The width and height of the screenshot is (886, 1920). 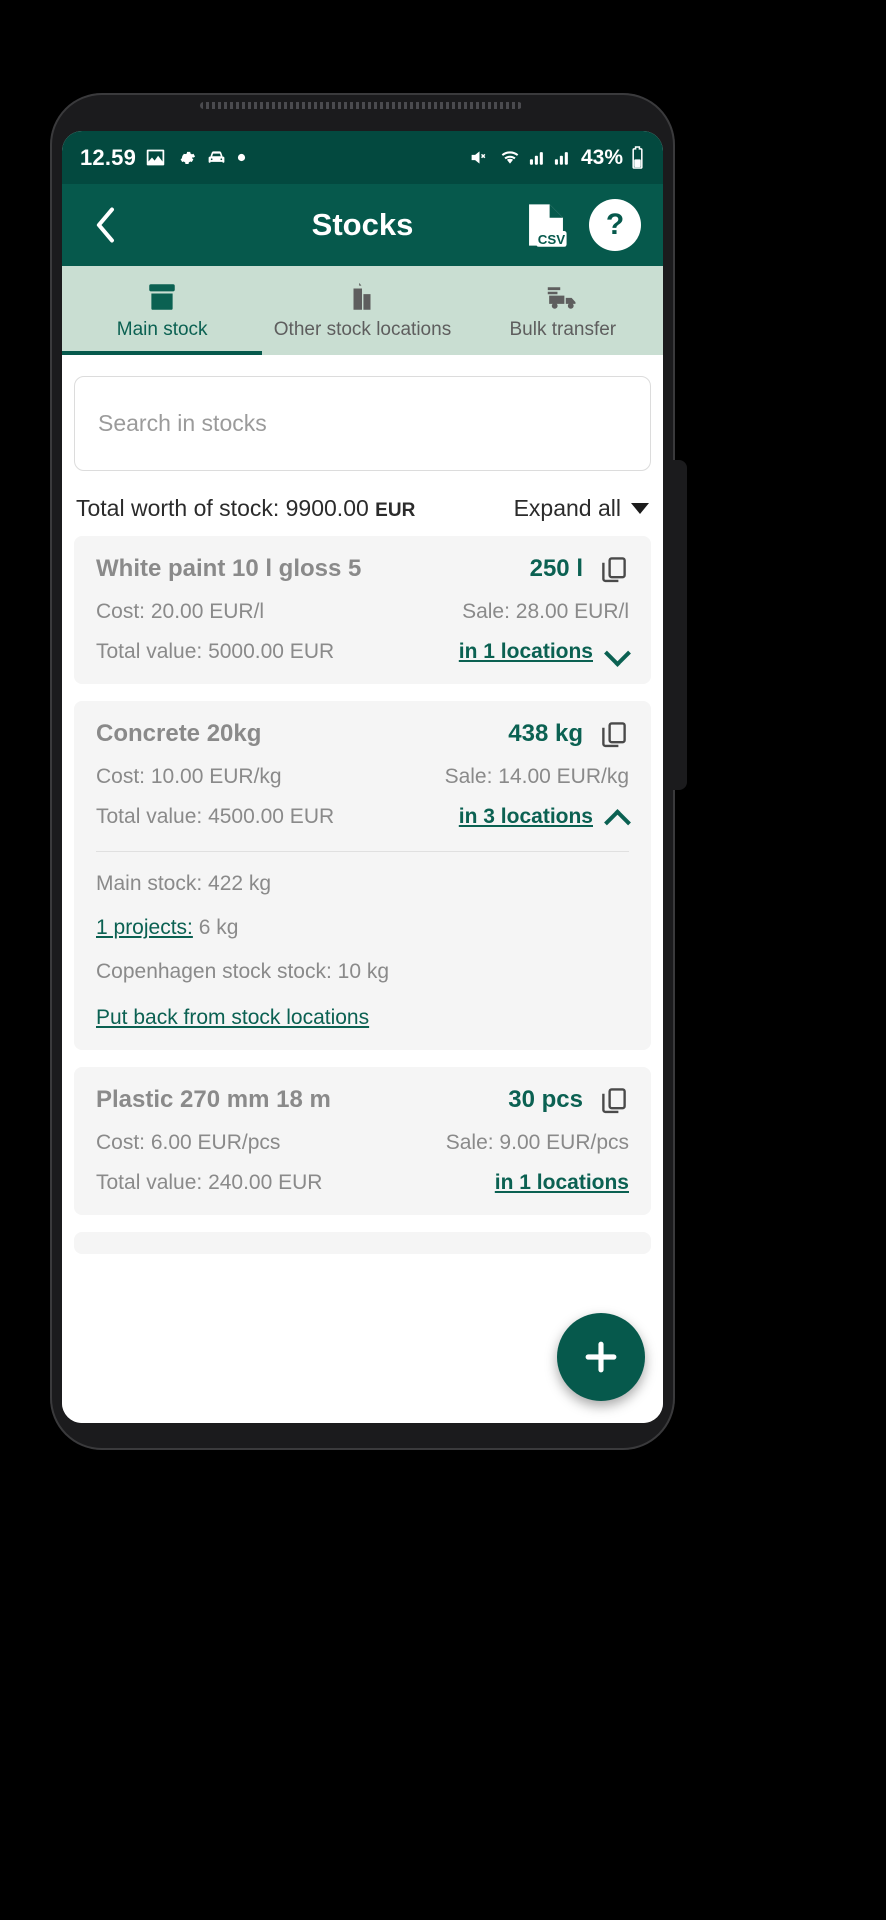 What do you see at coordinates (583, 225) in the screenshot?
I see `app-bar-actions: CSV ?` at bounding box center [583, 225].